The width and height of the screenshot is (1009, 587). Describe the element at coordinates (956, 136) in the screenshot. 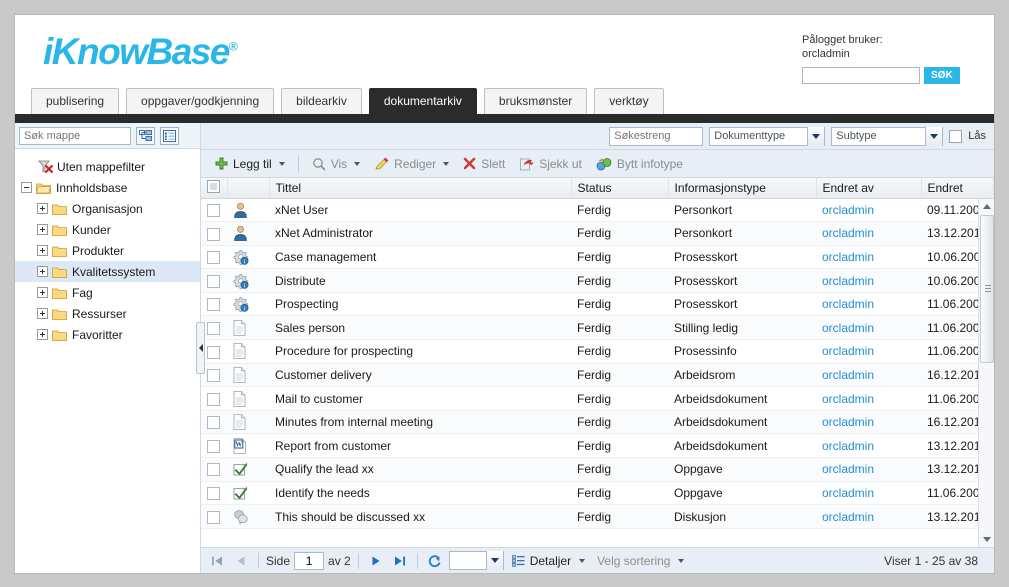

I see `lock-checkbox` at that location.